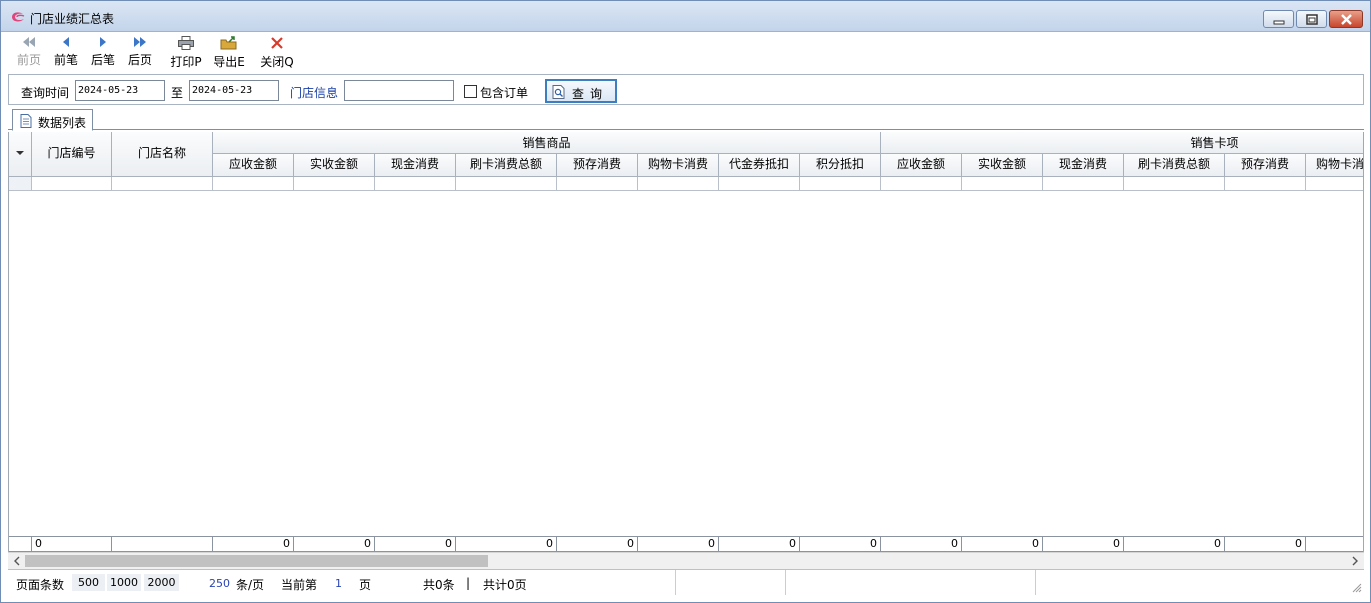 This screenshot has height=603, width=1371. Describe the element at coordinates (45, 93) in the screenshot. I see `query-time-label: 查询时间` at that location.